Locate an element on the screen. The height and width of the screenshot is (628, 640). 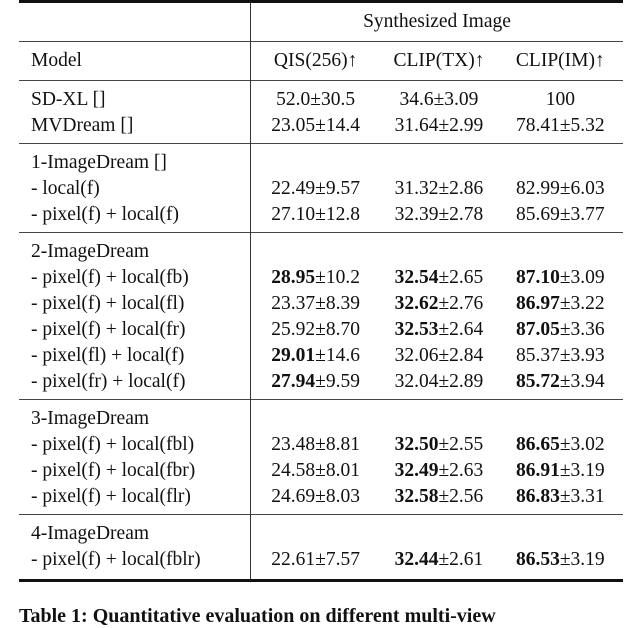
cell-std: ±8.01 is located at coordinates (337, 470).